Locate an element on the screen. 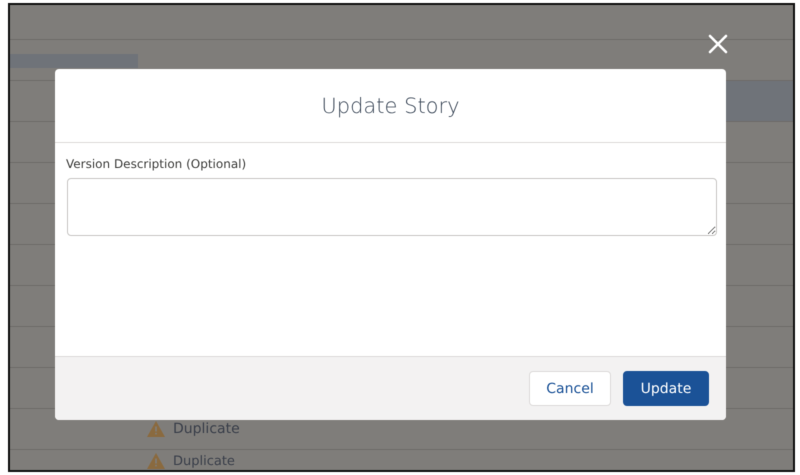 The image size is (800, 475). close-button is located at coordinates (718, 44).